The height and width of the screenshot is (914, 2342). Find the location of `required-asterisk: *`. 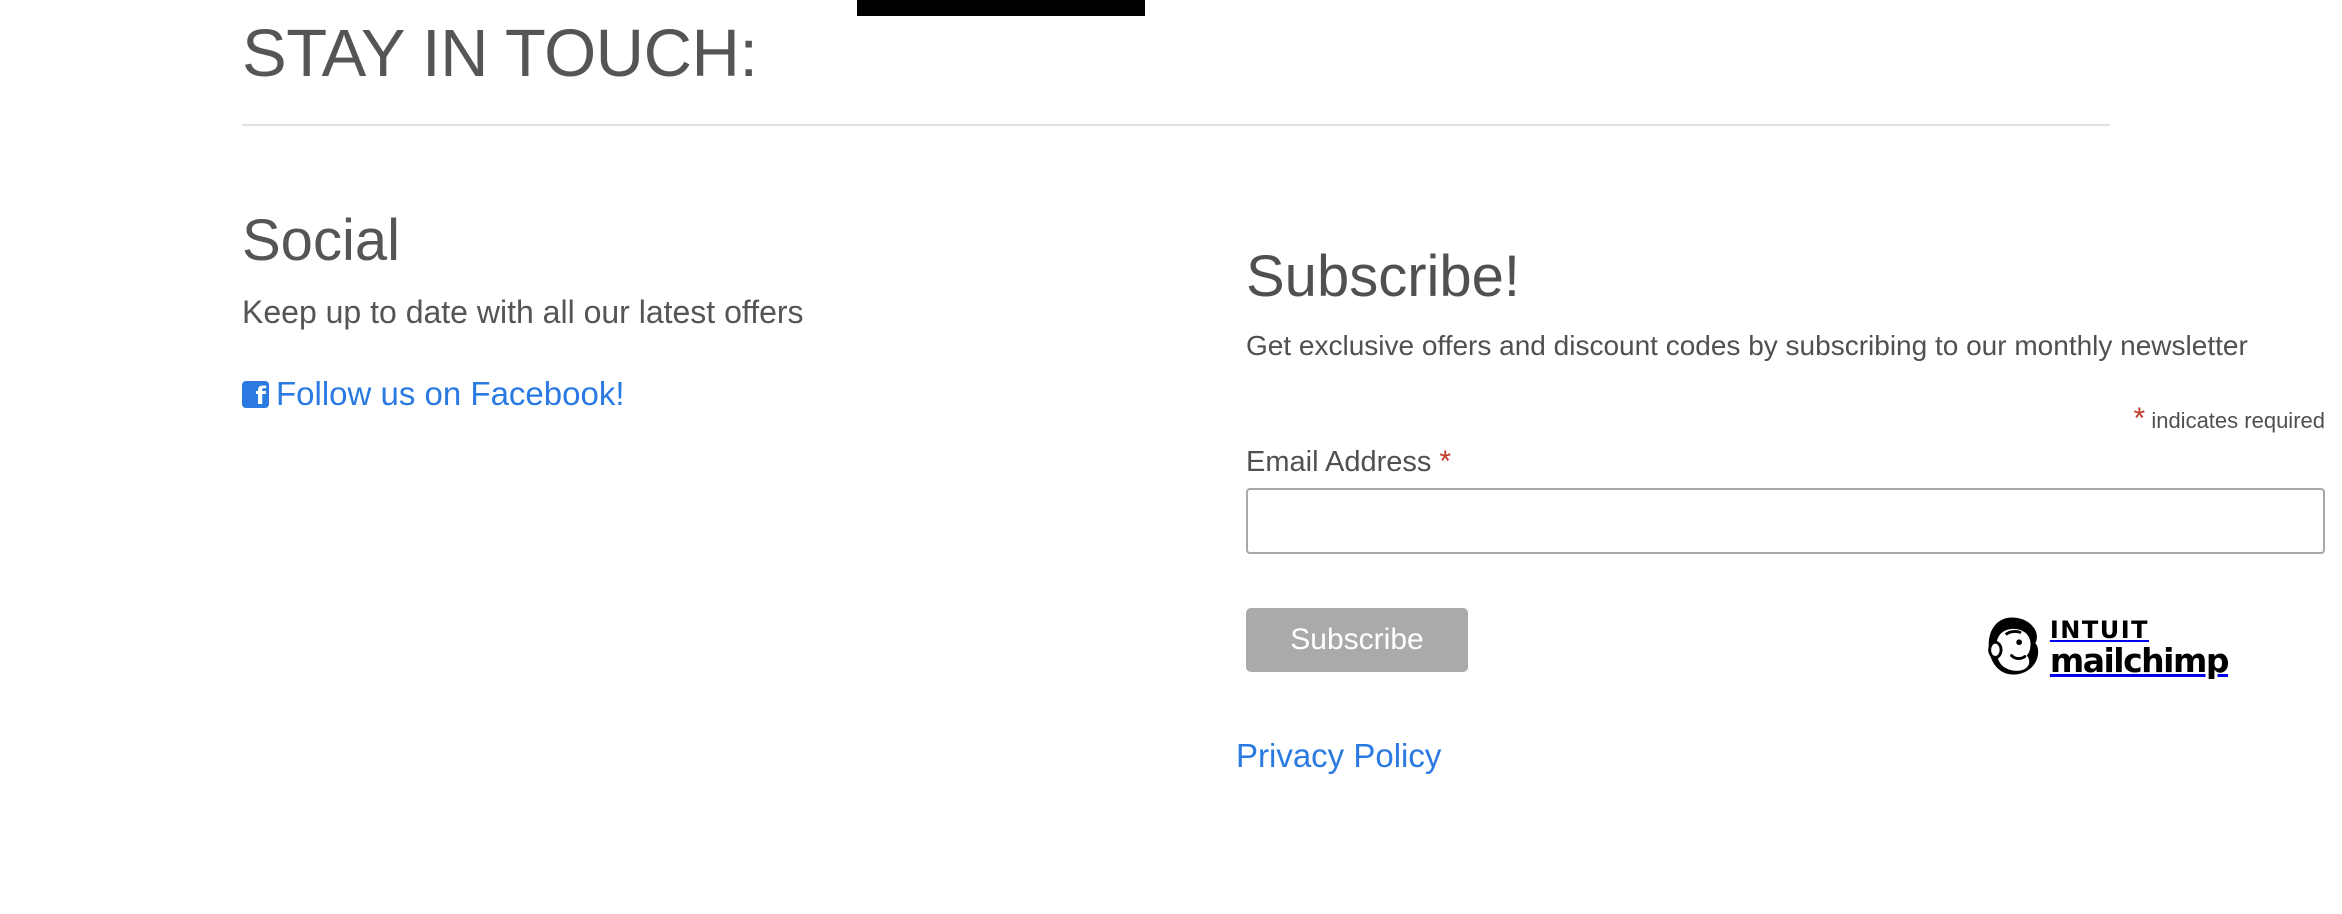

required-asterisk: * is located at coordinates (2139, 418).